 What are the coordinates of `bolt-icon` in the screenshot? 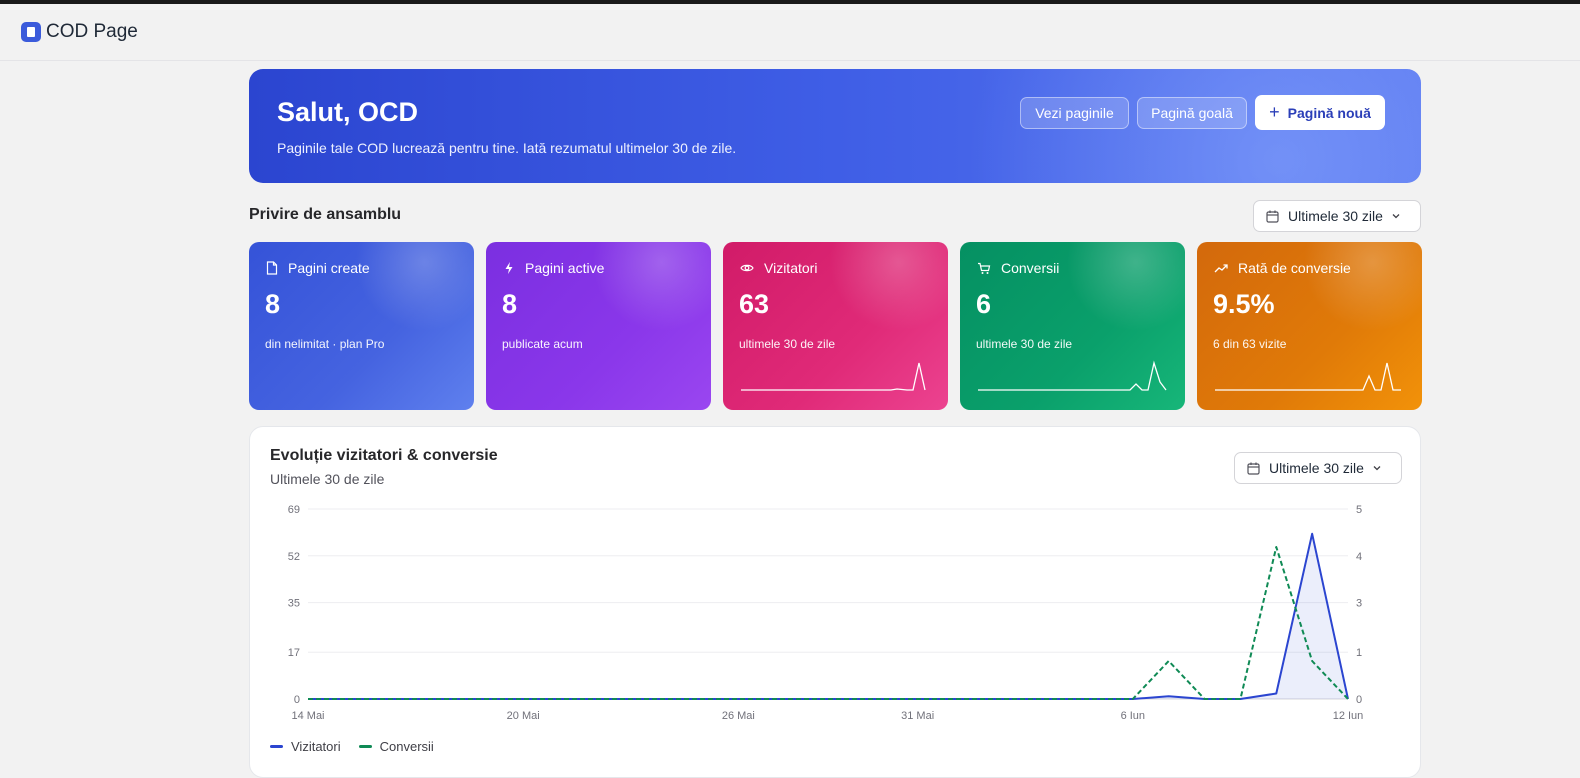 It's located at (509, 268).